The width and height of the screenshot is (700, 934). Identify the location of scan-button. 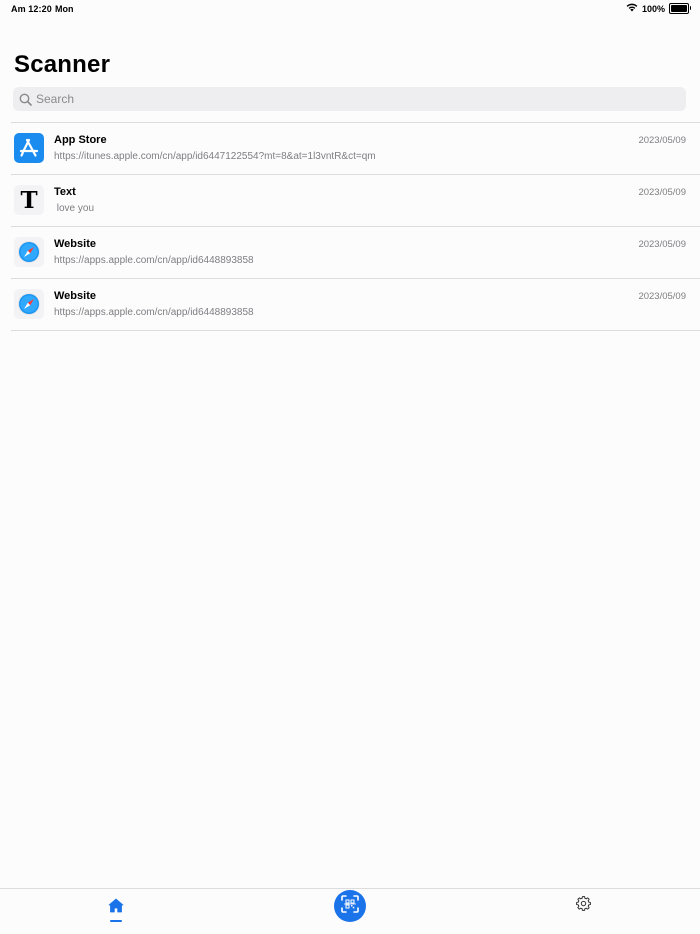
(350, 906).